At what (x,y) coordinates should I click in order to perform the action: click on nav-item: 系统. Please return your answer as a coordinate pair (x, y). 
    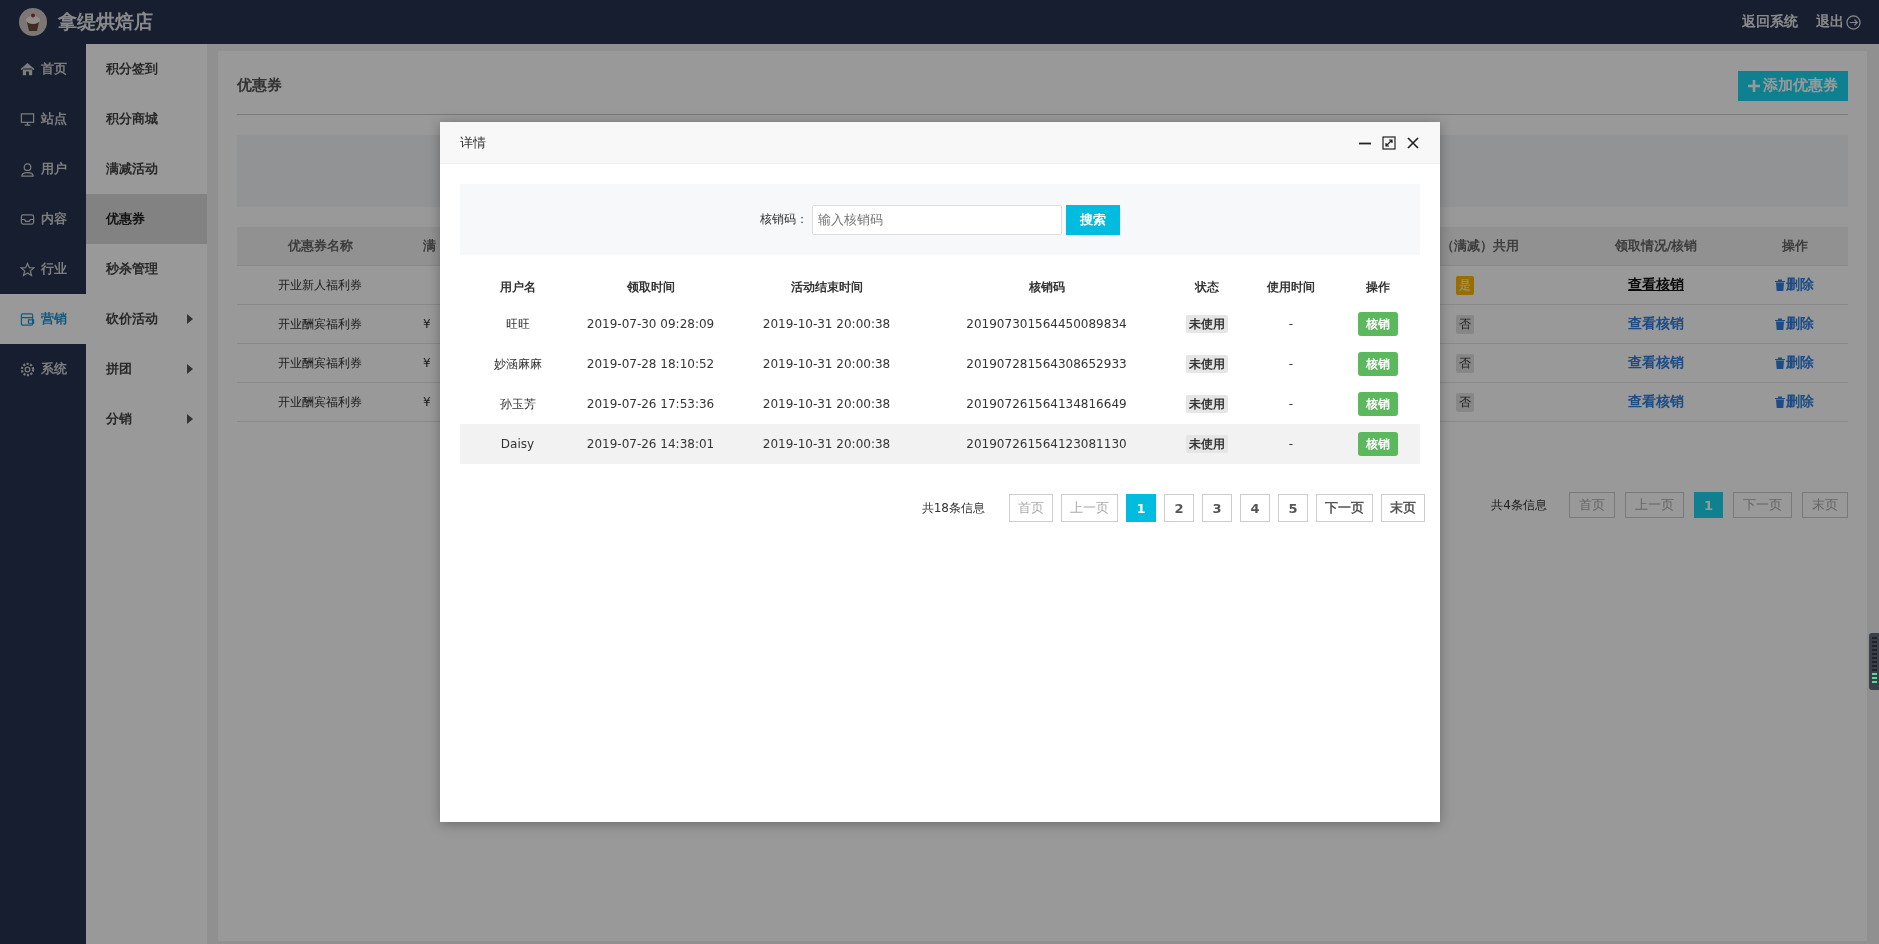
    Looking at the image, I should click on (43, 369).